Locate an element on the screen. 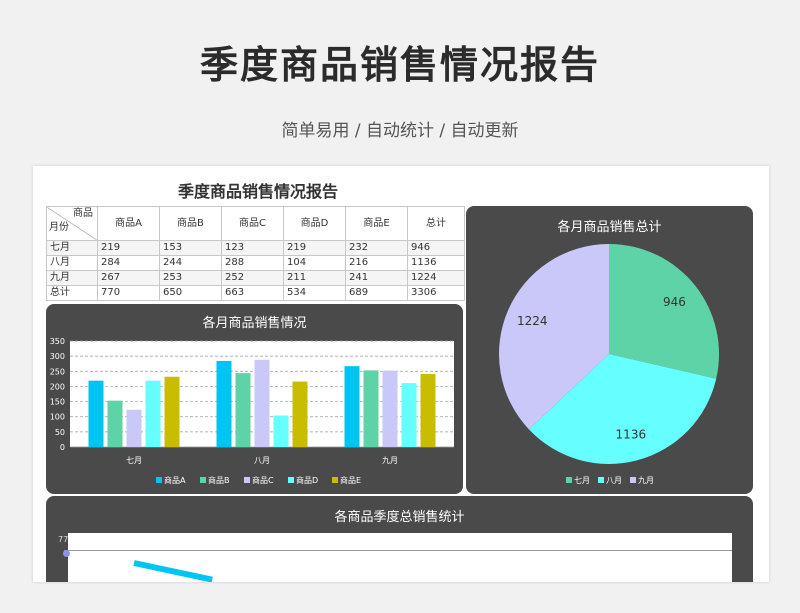 This screenshot has height=613, width=800. table-row: 总计 770 650 663 534 689 3306 is located at coordinates (255, 293).